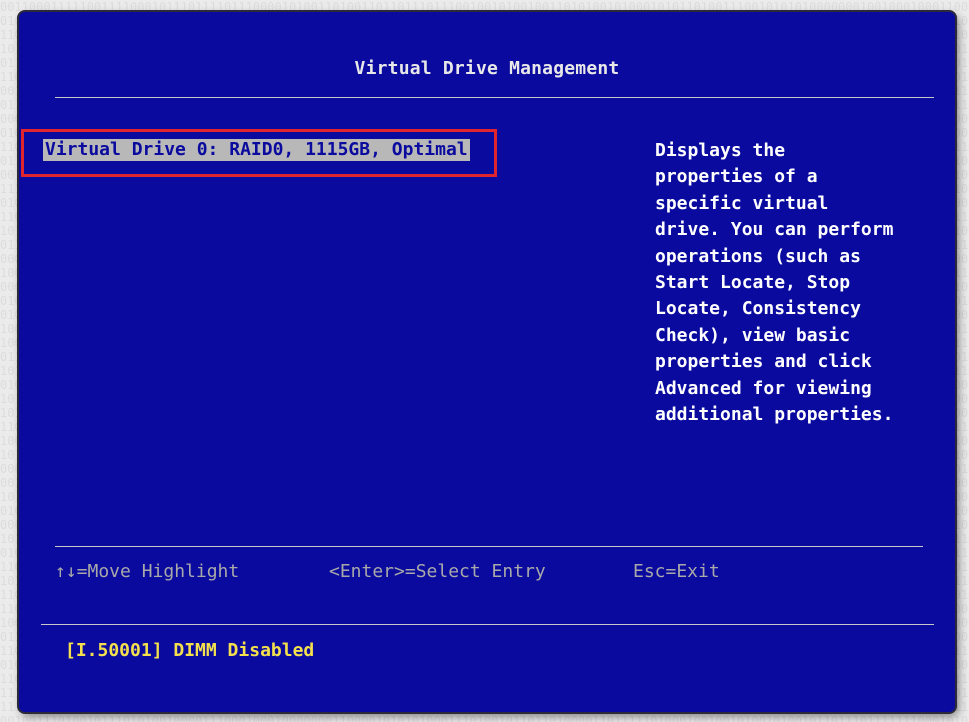 Image resolution: width=969 pixels, height=722 pixels. What do you see at coordinates (437, 571) in the screenshot?
I see `key-hint-select: <Enter>=Select Entry` at bounding box center [437, 571].